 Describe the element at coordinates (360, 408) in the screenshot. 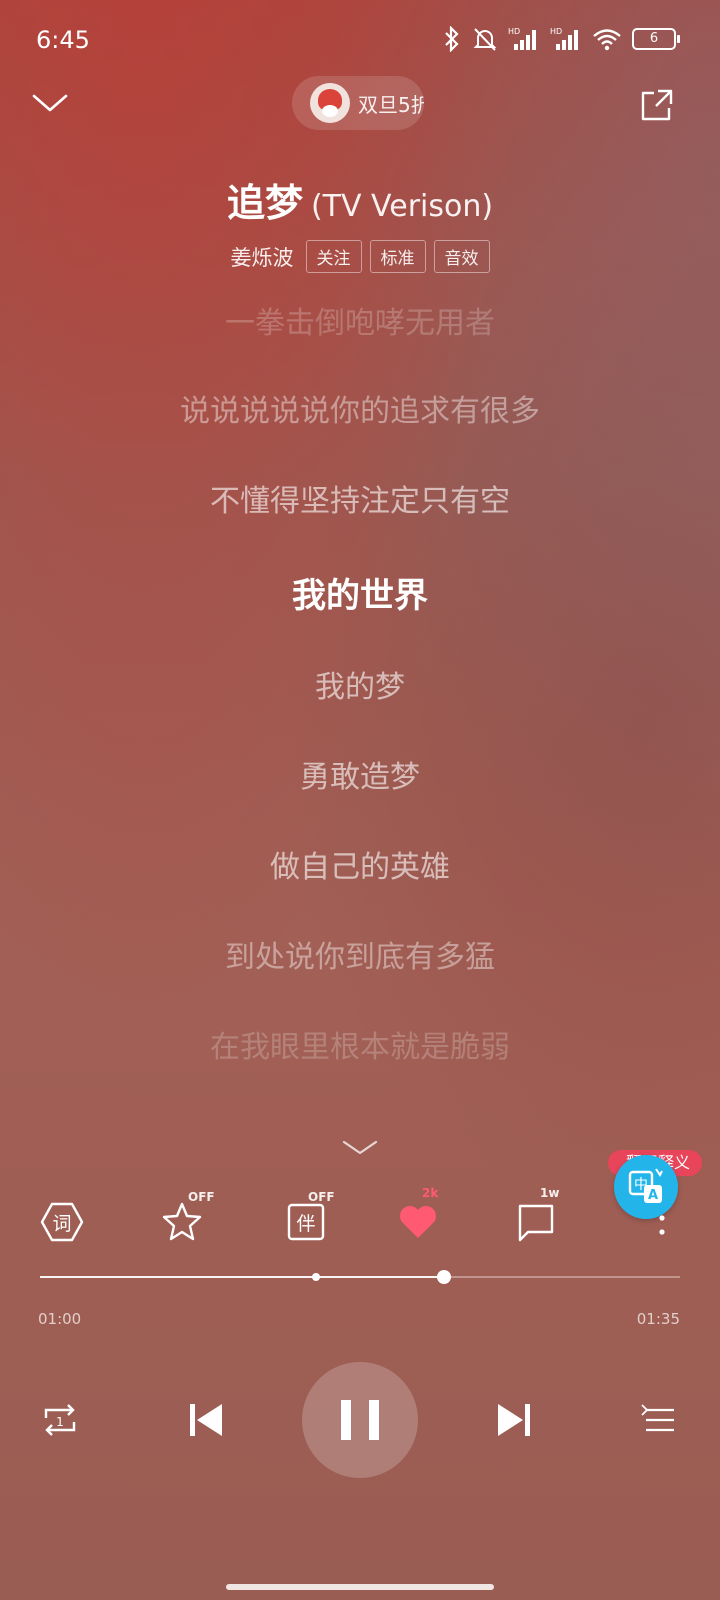

I see `lyric-line: 说说说说说你的追求有很多` at that location.